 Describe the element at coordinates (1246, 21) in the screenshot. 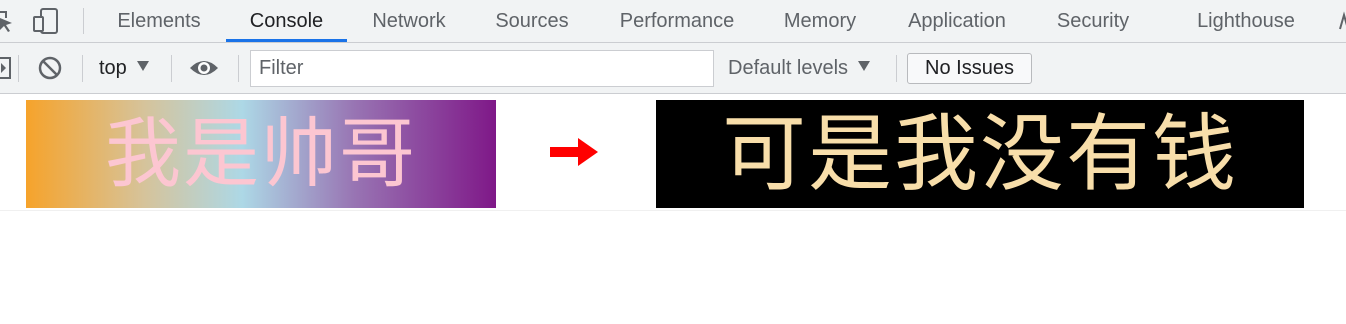

I see `tab-lighthouse: Lighthouse` at that location.